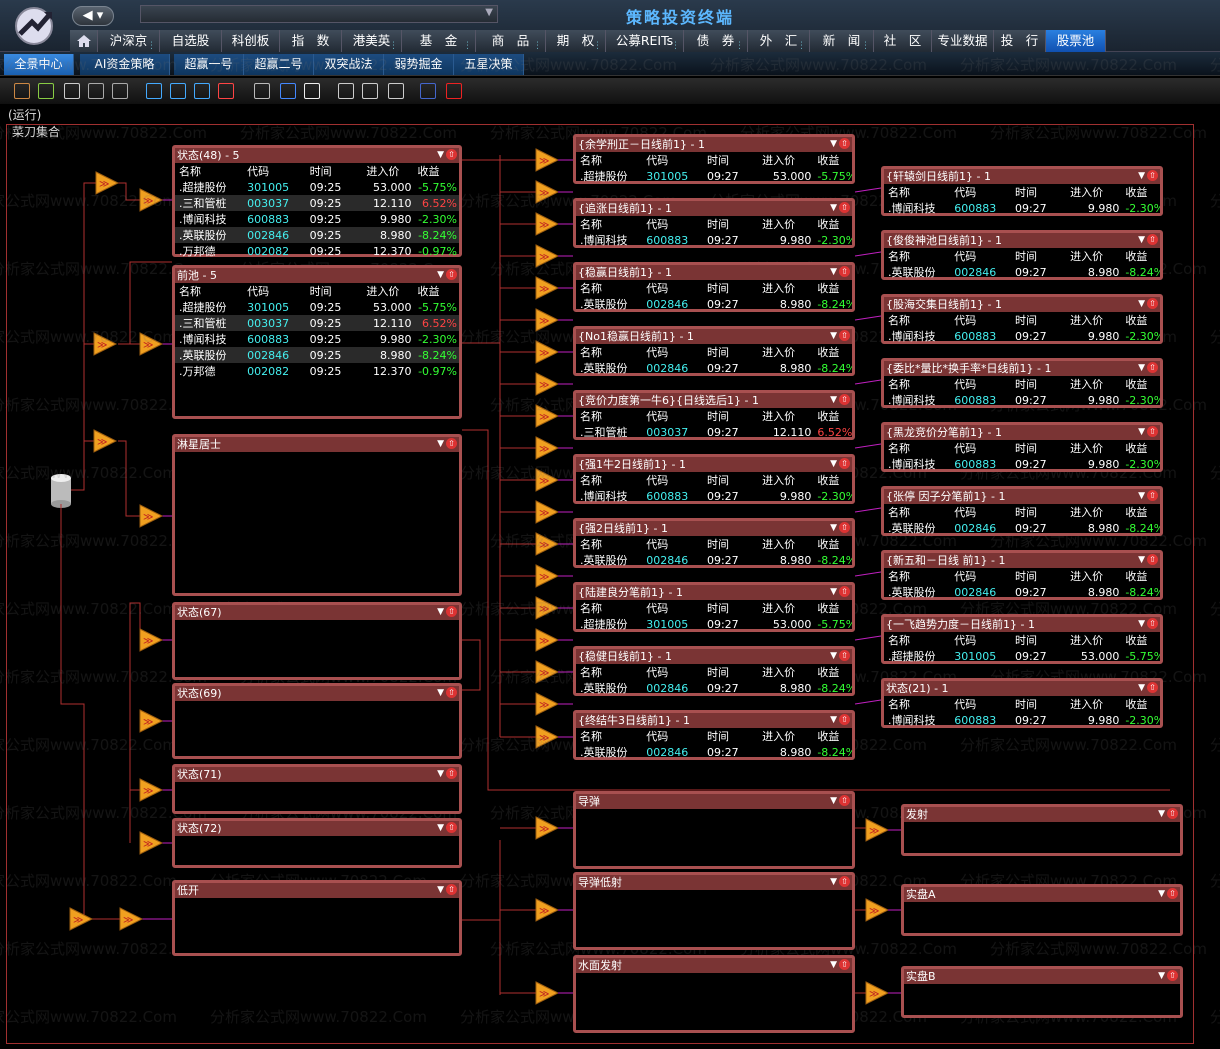  What do you see at coordinates (1042, 814) in the screenshot?
I see `panel-header: 发射 ▼ ⇧` at bounding box center [1042, 814].